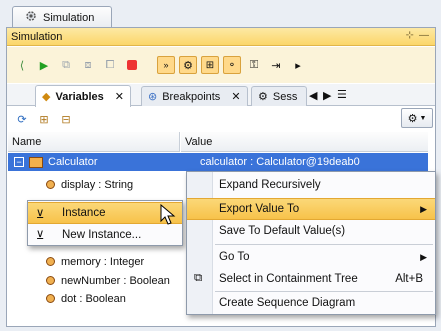 This screenshot has width=441, height=331. I want to click on back-icon: ⟨, so click(22, 65).